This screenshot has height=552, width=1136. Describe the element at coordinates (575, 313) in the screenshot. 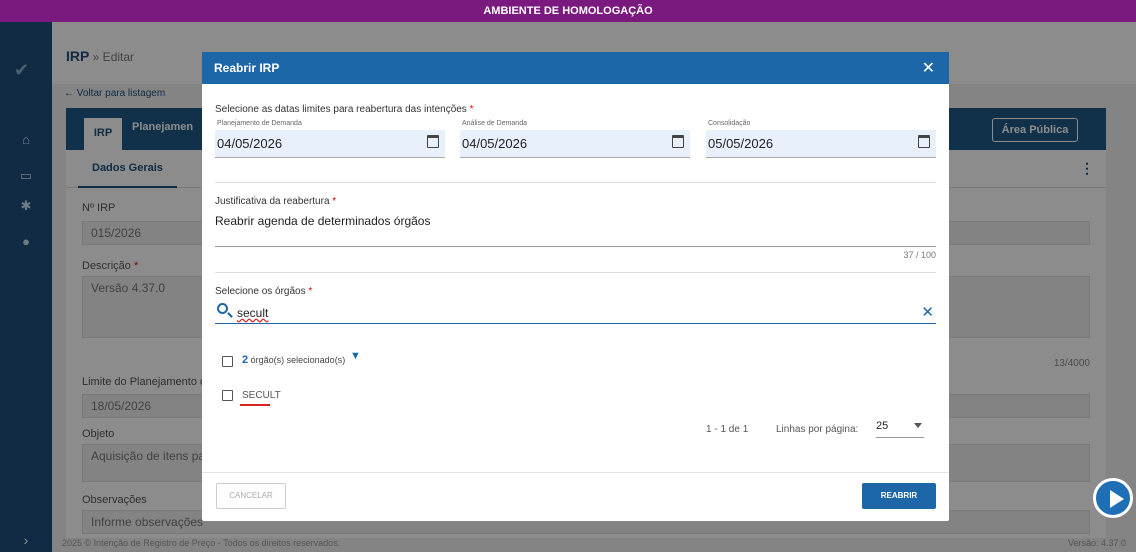

I see `org-search-field: secult ✕` at that location.